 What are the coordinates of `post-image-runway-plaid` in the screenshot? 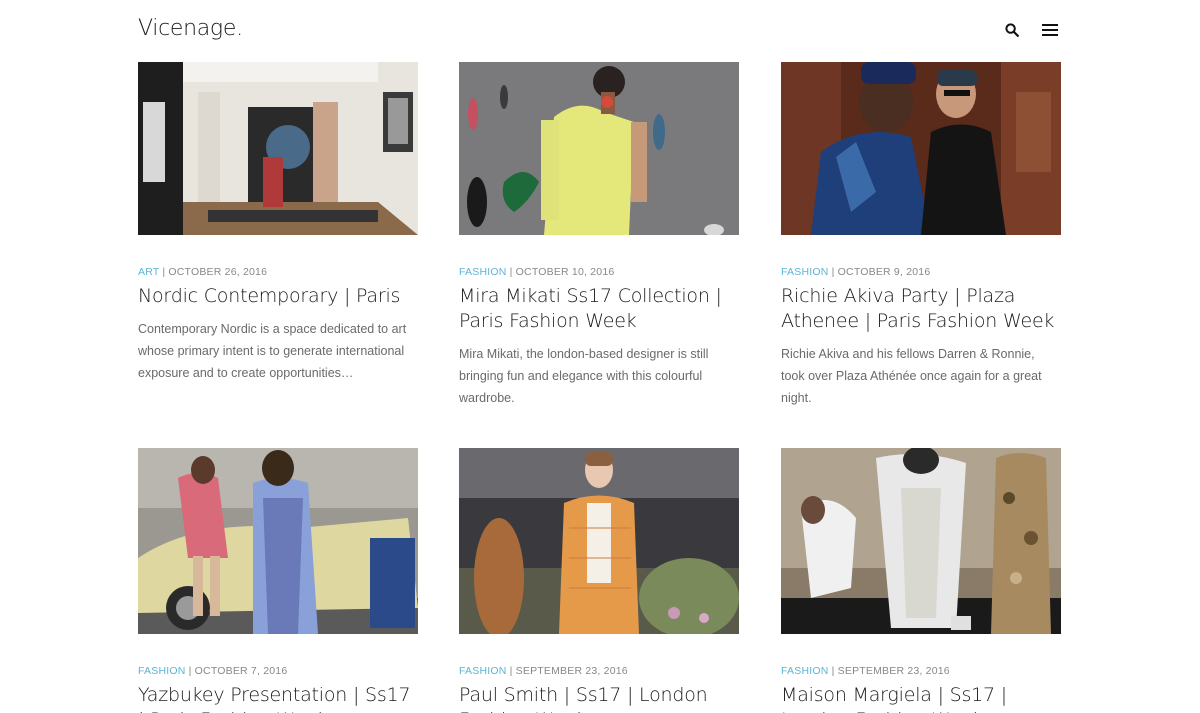 It's located at (599, 541).